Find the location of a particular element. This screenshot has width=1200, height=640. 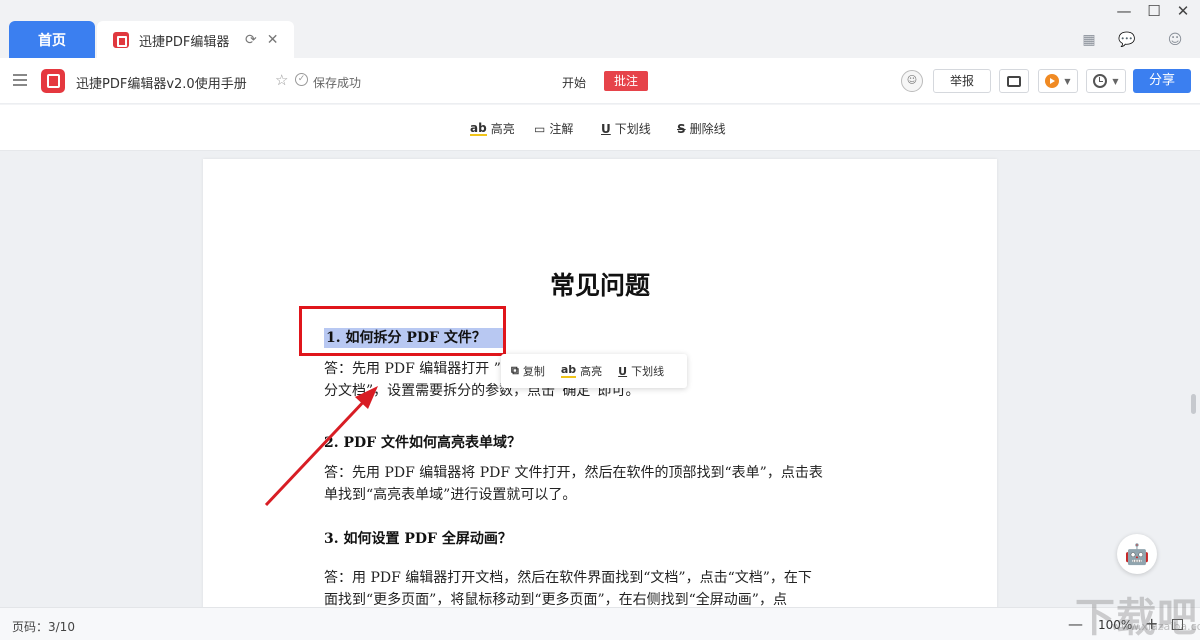

chat-icon: 💬 is located at coordinates (1127, 40).